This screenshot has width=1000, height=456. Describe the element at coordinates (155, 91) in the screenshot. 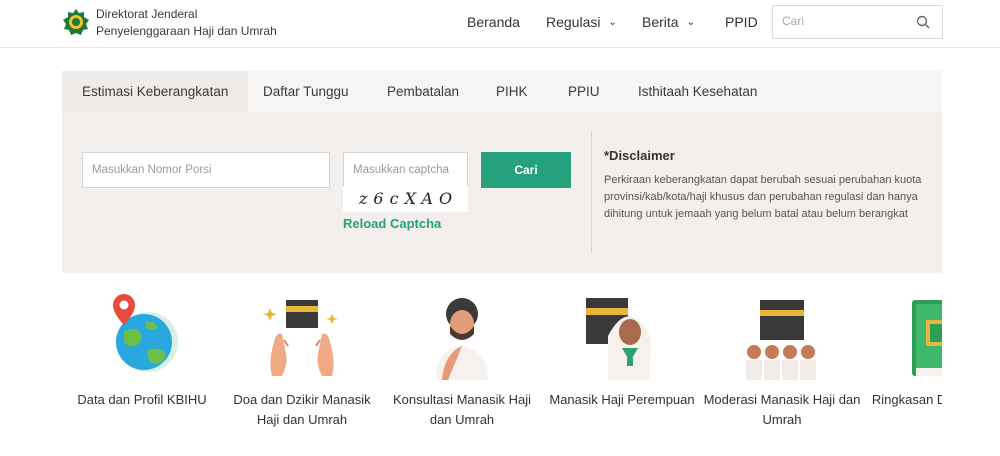

I see `tab-estimasi-keberangkatan: Estimasi Keberangkatan` at that location.